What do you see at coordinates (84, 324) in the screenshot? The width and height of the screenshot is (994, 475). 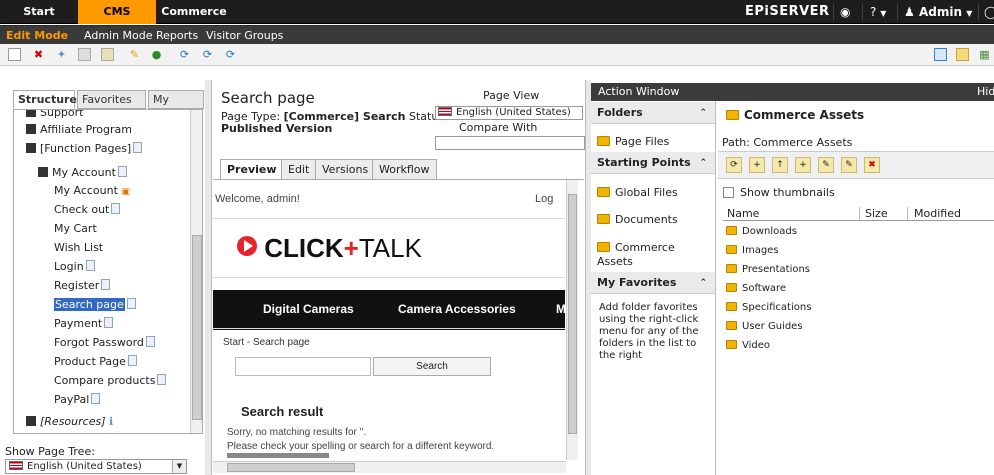 I see `tree-node: Payment` at bounding box center [84, 324].